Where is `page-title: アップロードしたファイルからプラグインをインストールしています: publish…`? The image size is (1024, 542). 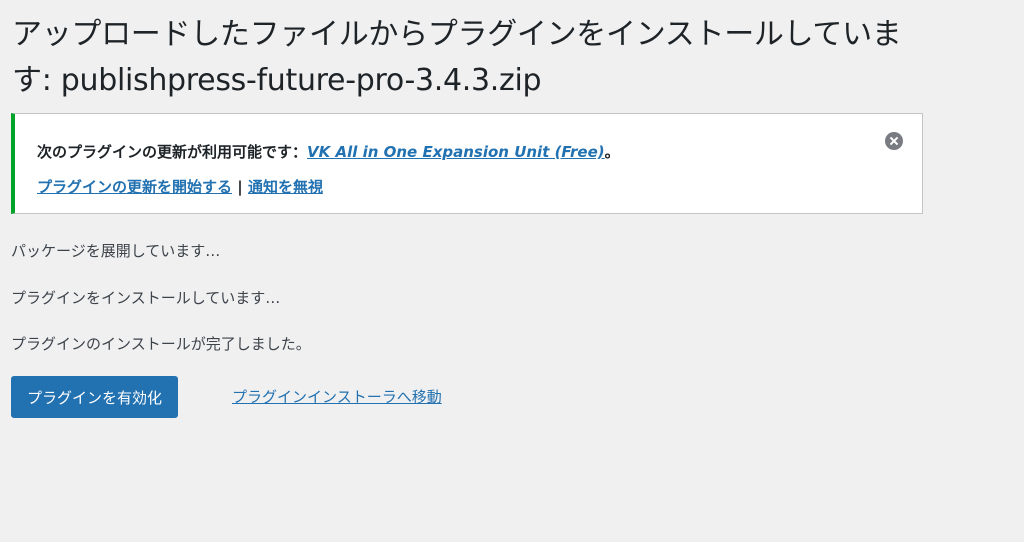
page-title: アップロードしたファイルからプラグインをインストールしています: publish… is located at coordinates (457, 57).